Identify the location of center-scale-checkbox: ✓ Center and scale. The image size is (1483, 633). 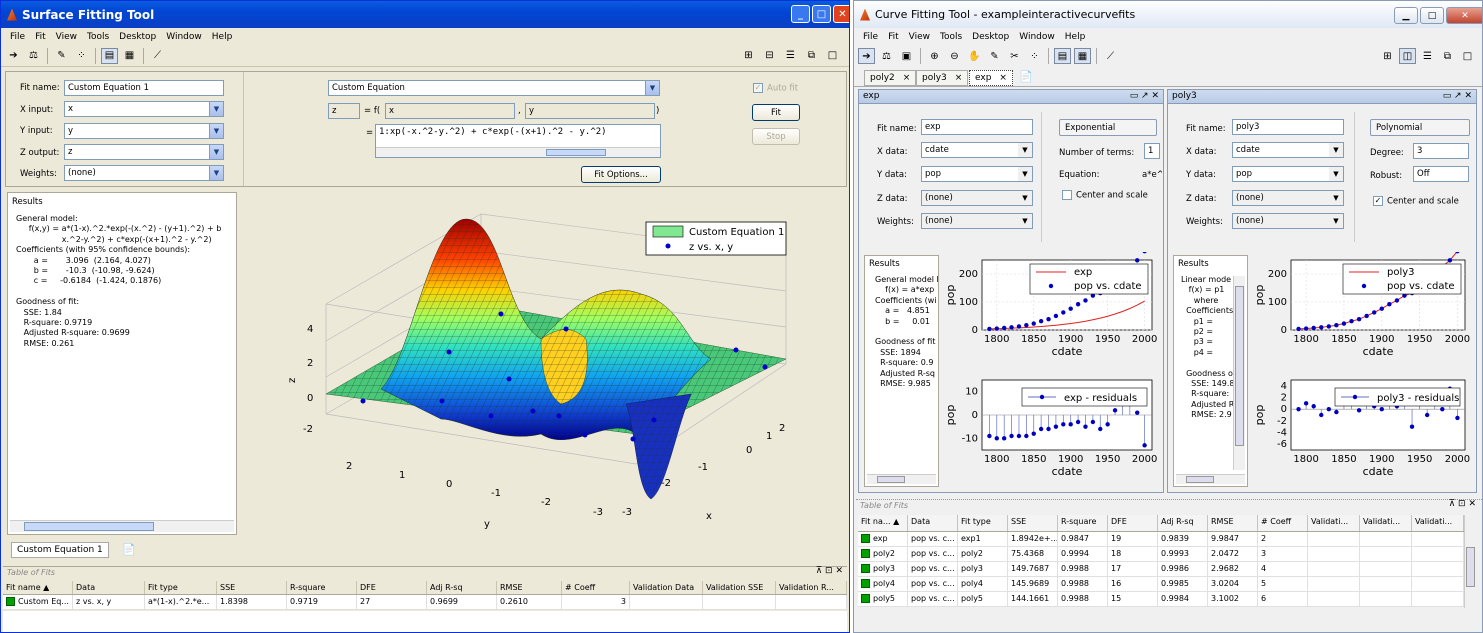
(1416, 201).